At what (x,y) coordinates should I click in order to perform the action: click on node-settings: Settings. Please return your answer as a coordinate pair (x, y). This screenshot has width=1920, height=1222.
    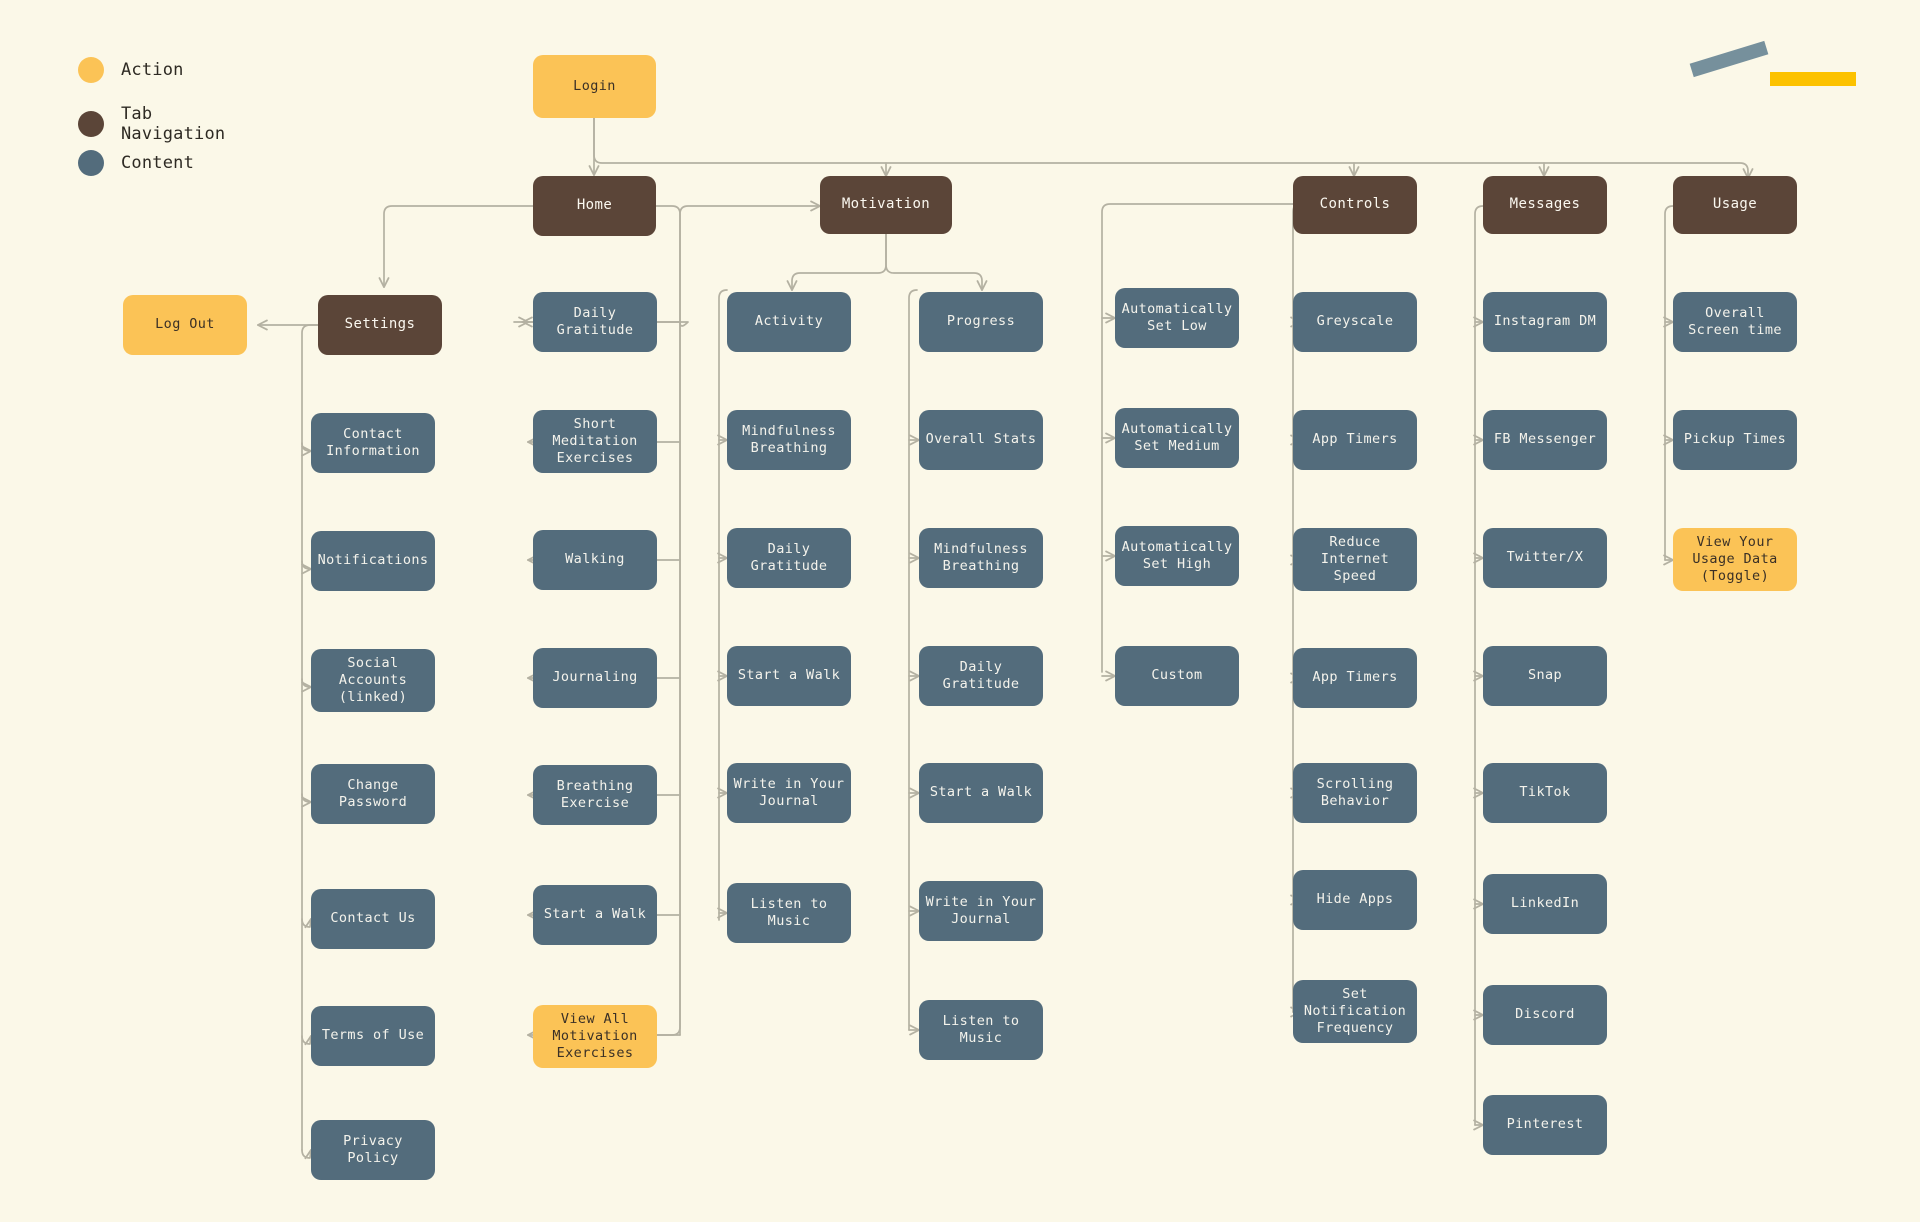
    Looking at the image, I should click on (380, 325).